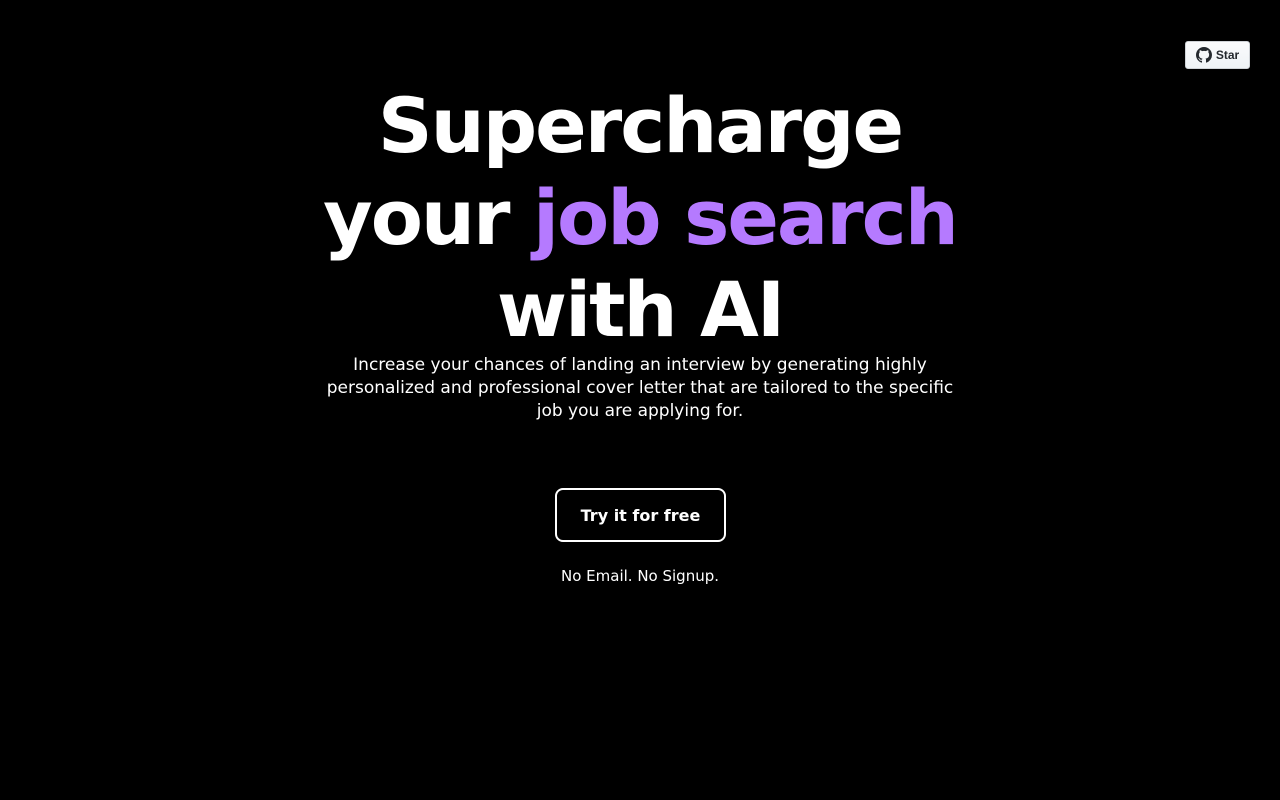 The width and height of the screenshot is (1280, 800). Describe the element at coordinates (640, 576) in the screenshot. I see `cta-note: No Email. No Signup.` at that location.